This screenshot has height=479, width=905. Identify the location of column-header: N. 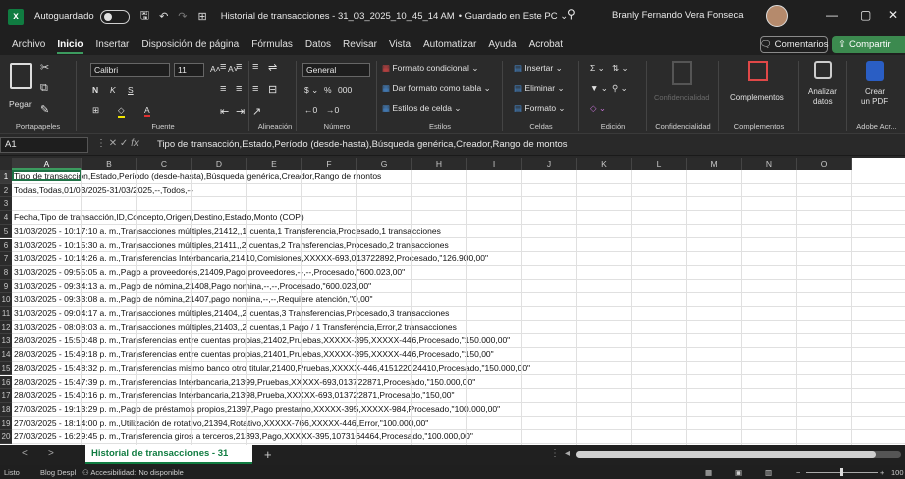
(769, 164).